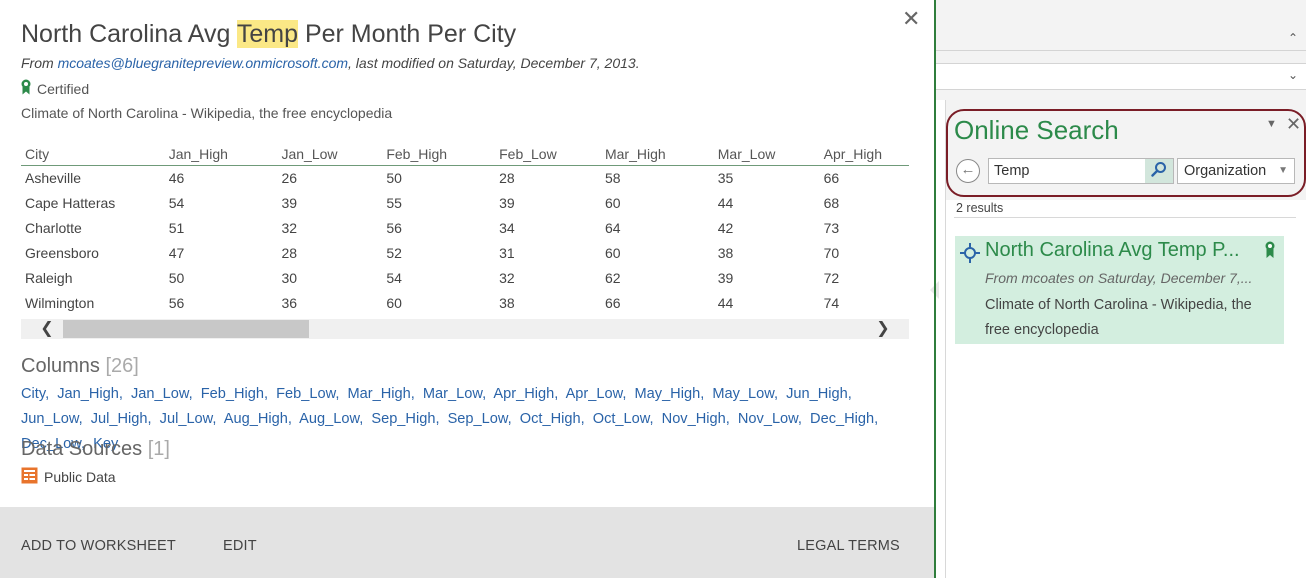 Image resolution: width=1306 pixels, height=578 pixels. Describe the element at coordinates (766, 154) in the screenshot. I see `column-header: Mar_Low` at that location.